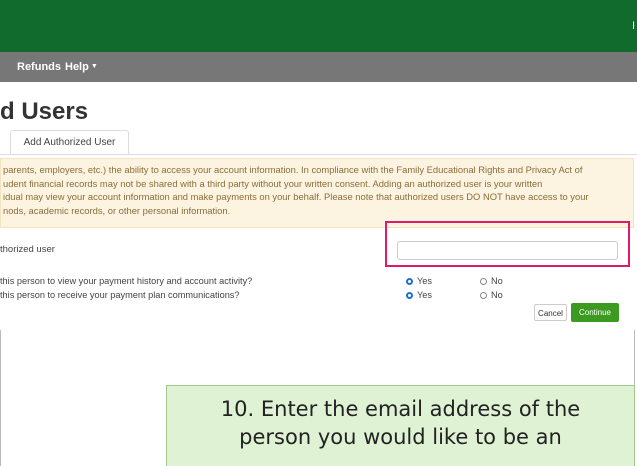  I want to click on highlight-box, so click(507, 244).